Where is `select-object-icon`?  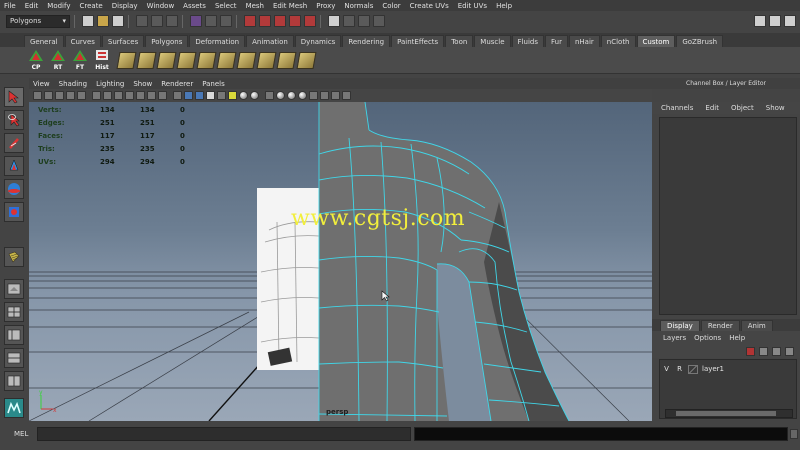
select-object-icon is located at coordinates (157, 21).